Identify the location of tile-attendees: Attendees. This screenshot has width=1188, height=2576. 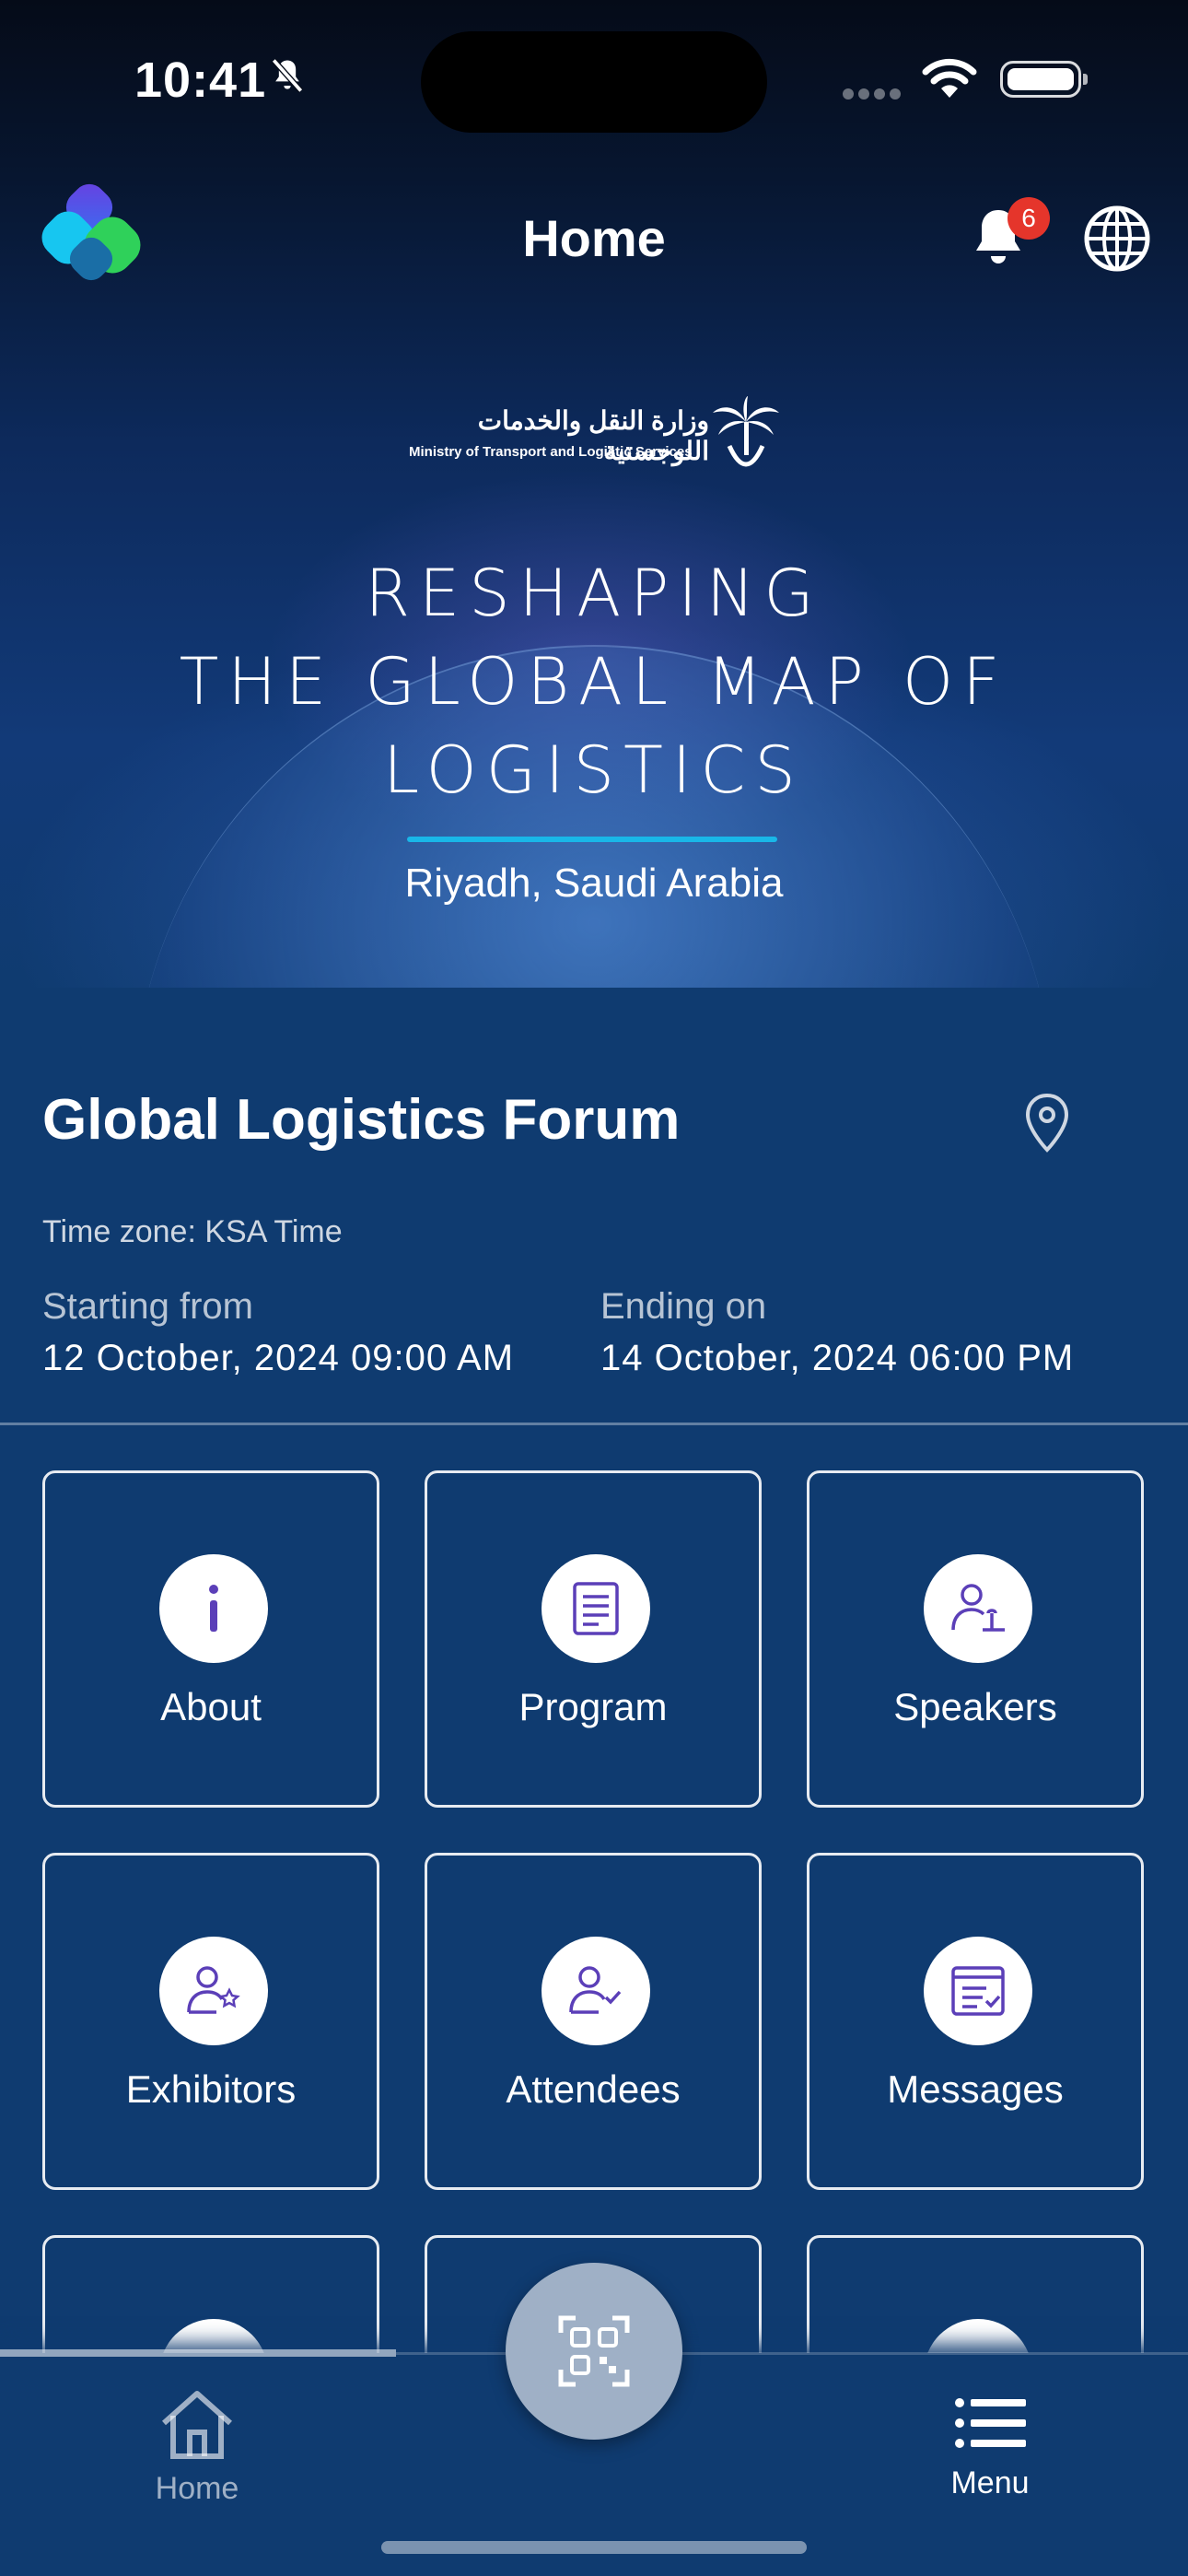
(593, 2022).